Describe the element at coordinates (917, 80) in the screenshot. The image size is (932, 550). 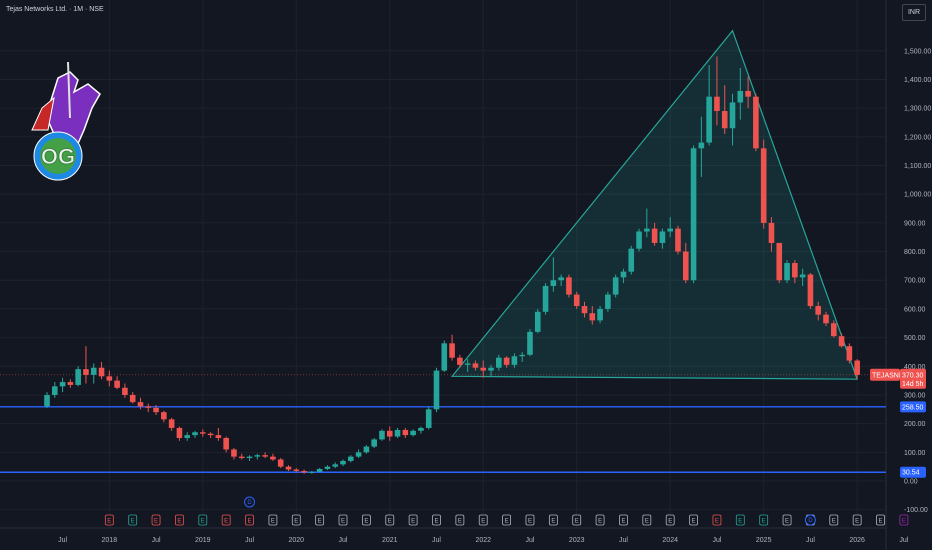
I see `y-tick-label: 1,400.00` at that location.